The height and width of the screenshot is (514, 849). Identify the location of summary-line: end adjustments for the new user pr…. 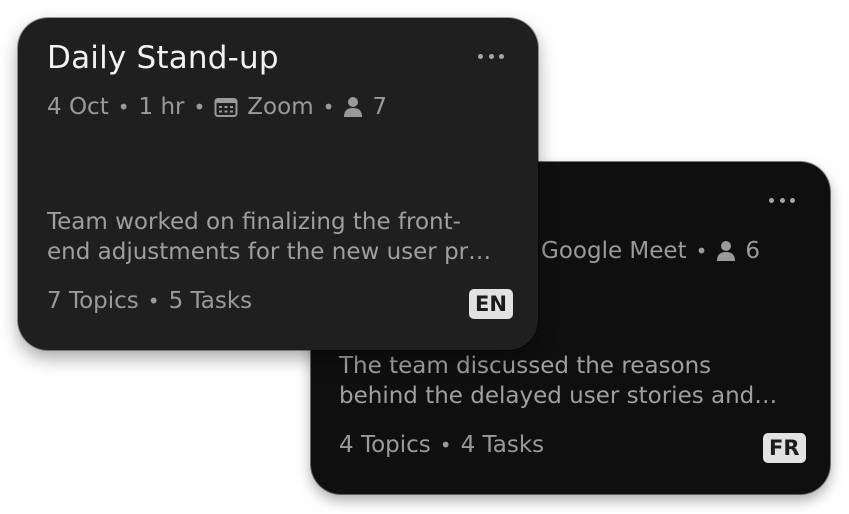
(269, 252).